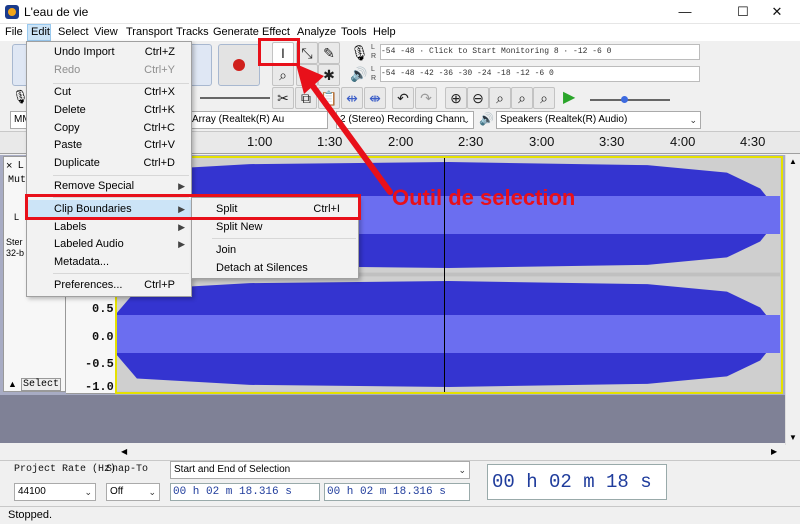  What do you see at coordinates (426, 98) in the screenshot?
I see `redo-button: ↷` at bounding box center [426, 98].